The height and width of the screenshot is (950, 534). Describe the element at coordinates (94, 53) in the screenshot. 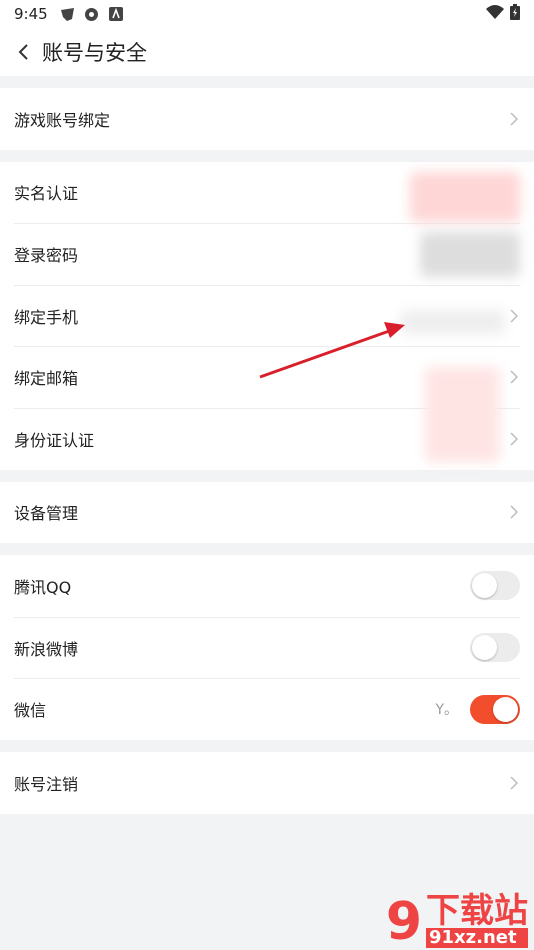

I see `page-title: 账号与安全` at that location.